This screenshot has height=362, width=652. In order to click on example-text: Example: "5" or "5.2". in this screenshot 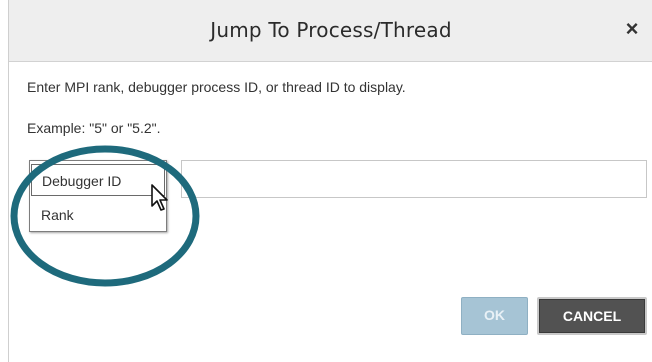, I will do `click(94, 128)`.